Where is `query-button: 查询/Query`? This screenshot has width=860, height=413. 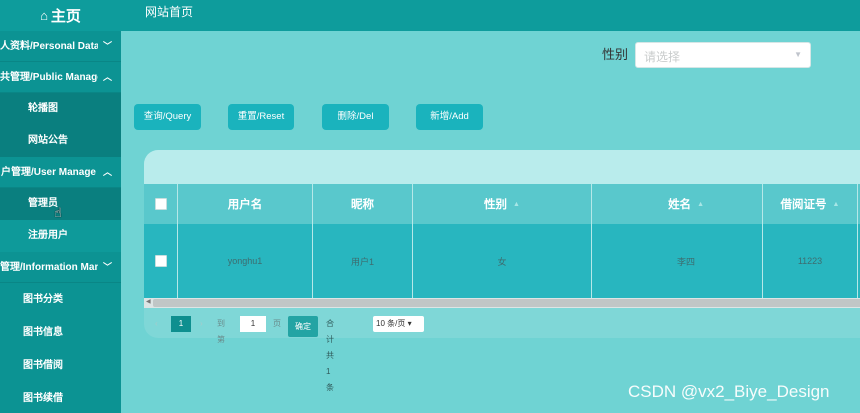
query-button: 查询/Query is located at coordinates (167, 117).